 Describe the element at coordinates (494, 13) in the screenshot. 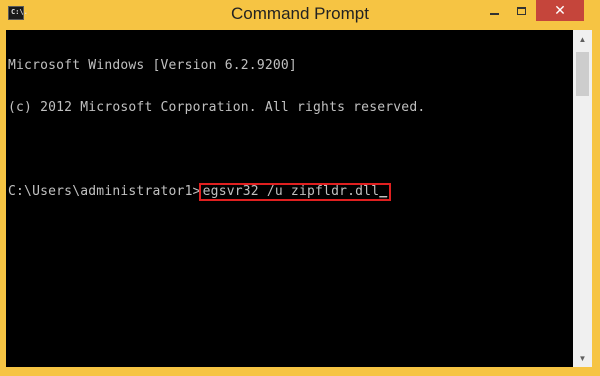

I see `minimize-icon` at that location.